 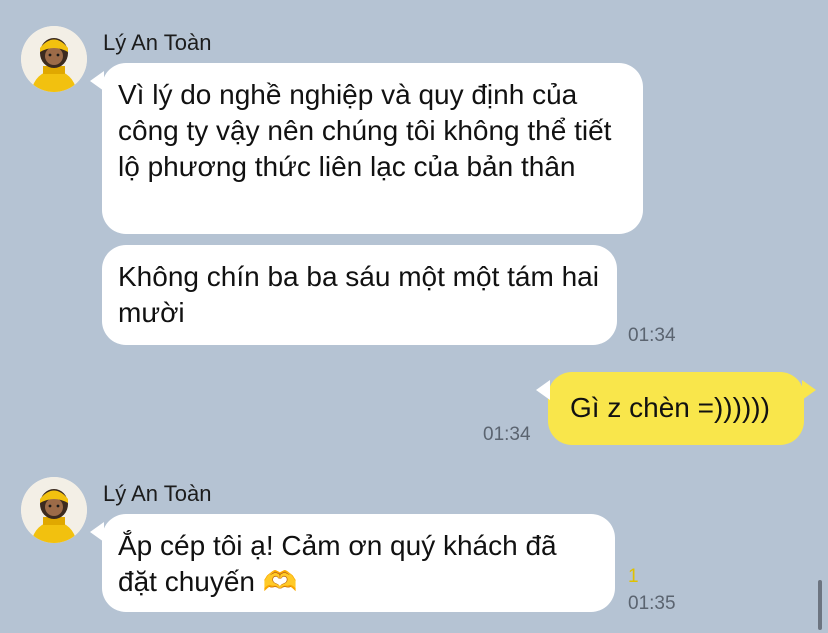 What do you see at coordinates (820, 605) in the screenshot?
I see `scrollbar` at bounding box center [820, 605].